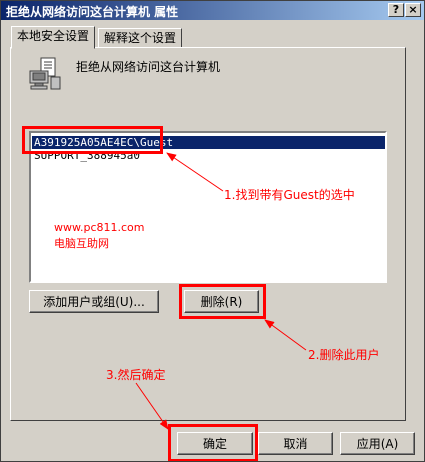 This screenshot has height=462, width=425. I want to click on step1-label: 1.找到带有Guest的选中, so click(289, 195).